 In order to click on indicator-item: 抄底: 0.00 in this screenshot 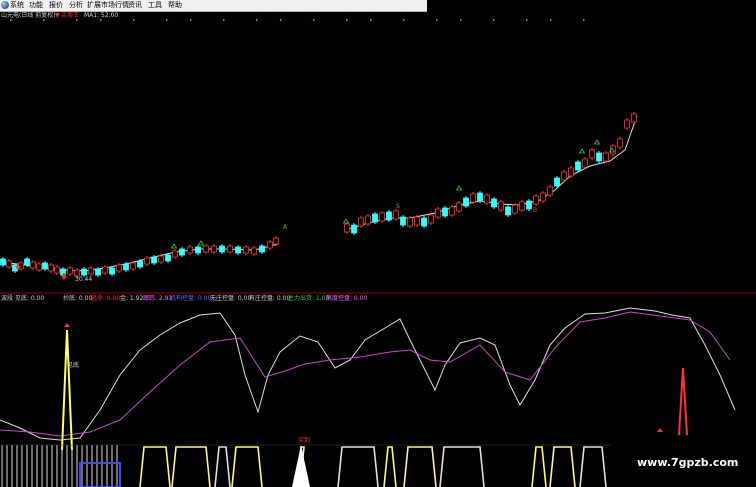, I will do `click(78, 298)`.